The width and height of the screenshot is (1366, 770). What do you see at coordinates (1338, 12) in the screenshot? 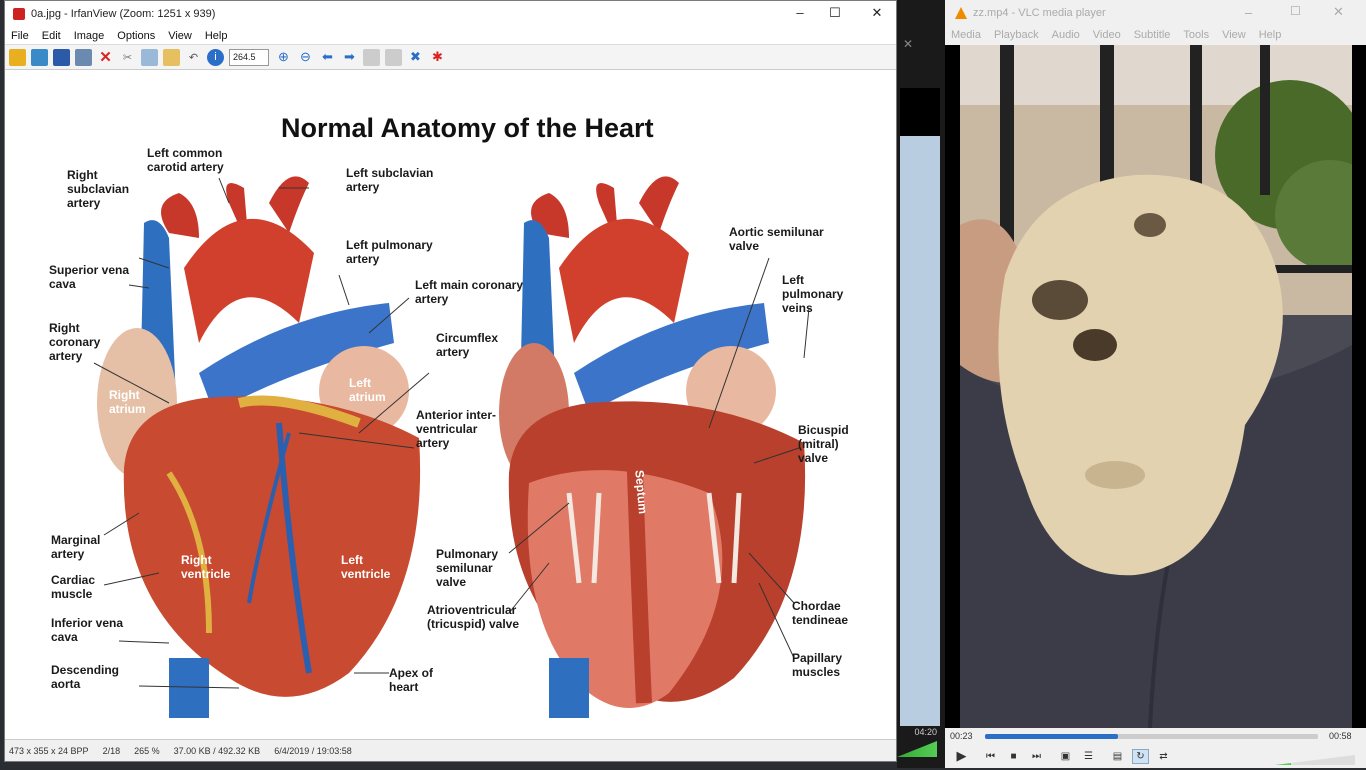
I see `vlc-close-button: ✕` at bounding box center [1338, 12].